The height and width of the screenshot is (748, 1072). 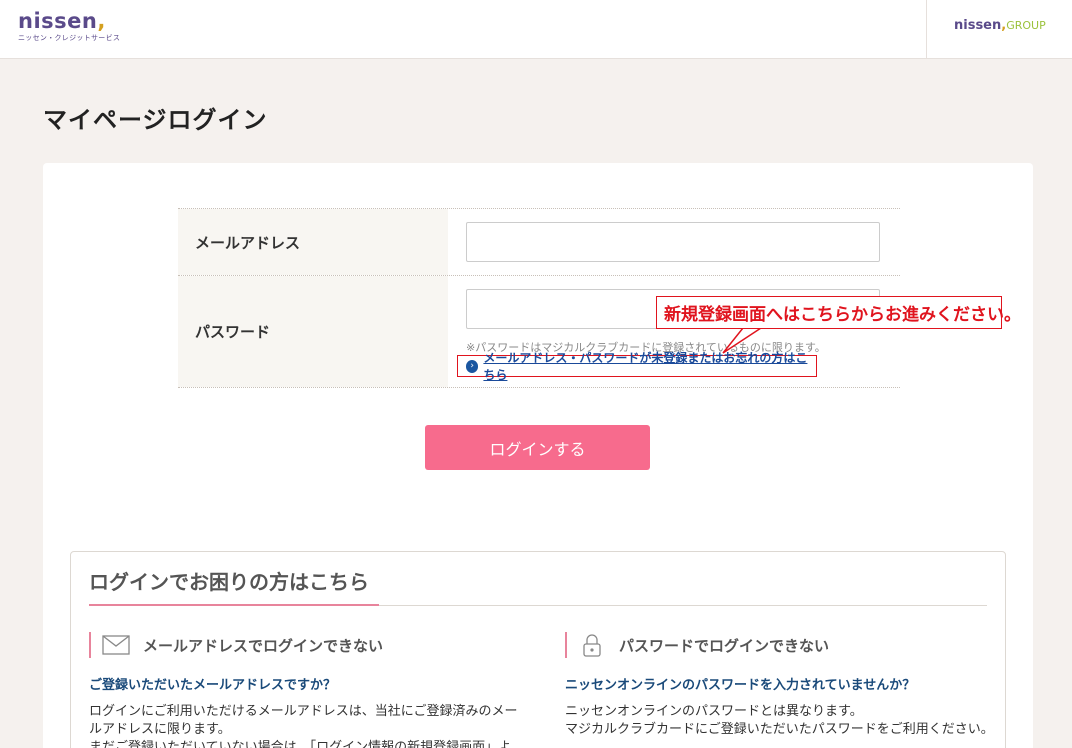 What do you see at coordinates (116, 645) in the screenshot?
I see `mail-icon` at bounding box center [116, 645].